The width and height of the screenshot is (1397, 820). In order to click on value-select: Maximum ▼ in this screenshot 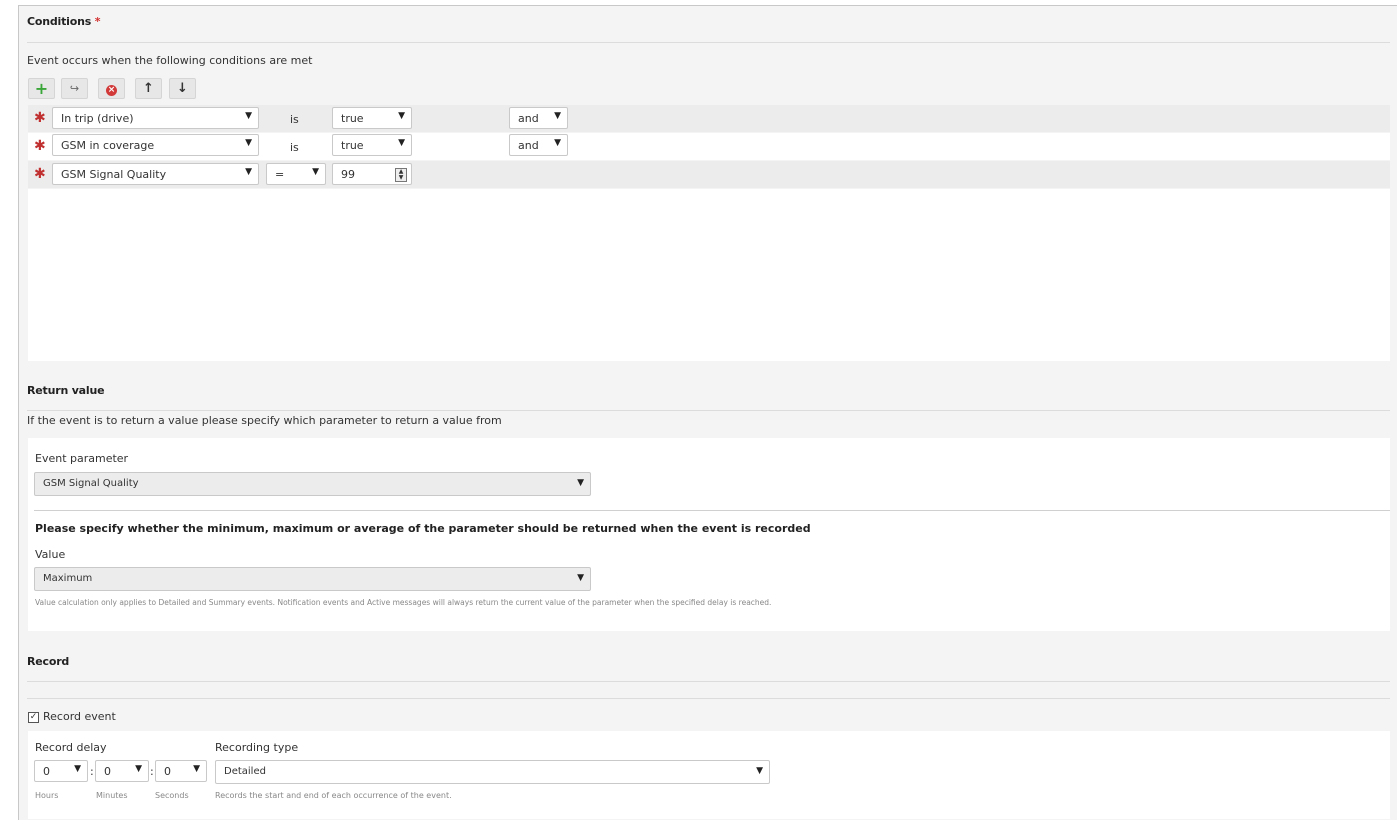, I will do `click(312, 579)`.